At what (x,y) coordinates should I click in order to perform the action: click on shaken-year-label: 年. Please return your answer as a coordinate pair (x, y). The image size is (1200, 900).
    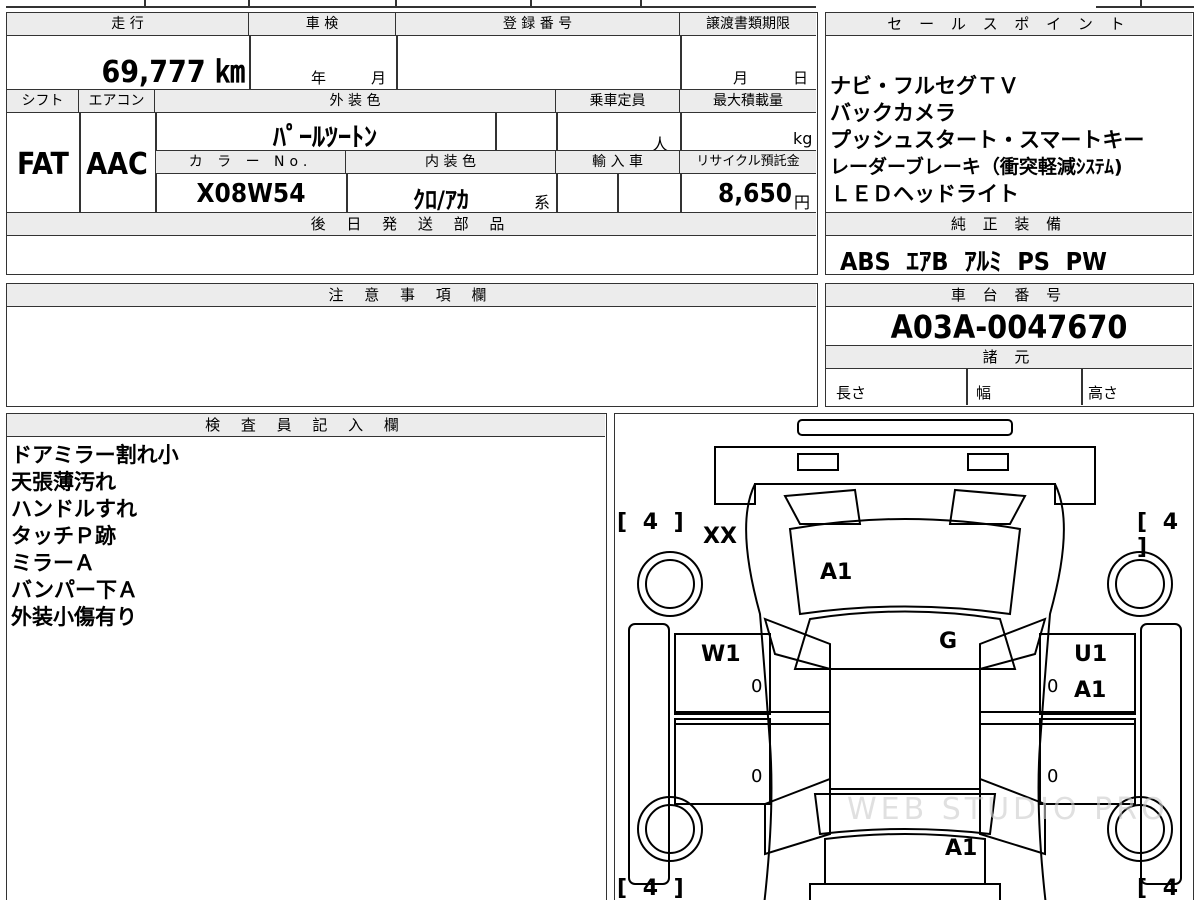
    Looking at the image, I should click on (319, 78).